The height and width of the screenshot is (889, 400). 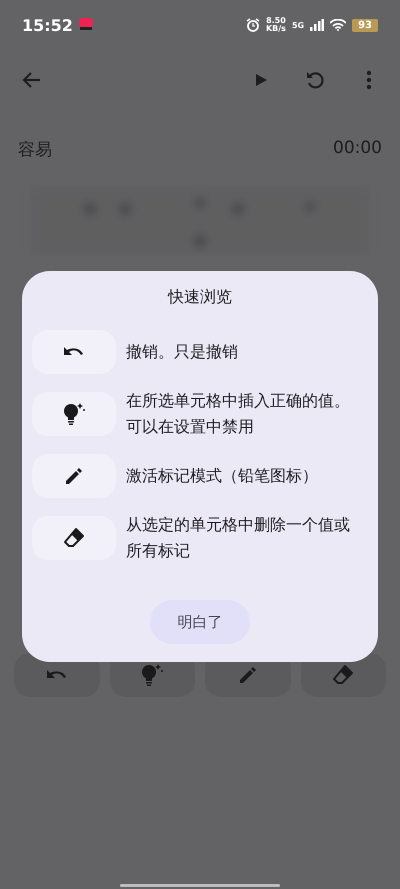 What do you see at coordinates (298, 25) in the screenshot?
I see `network-type: 5G` at bounding box center [298, 25].